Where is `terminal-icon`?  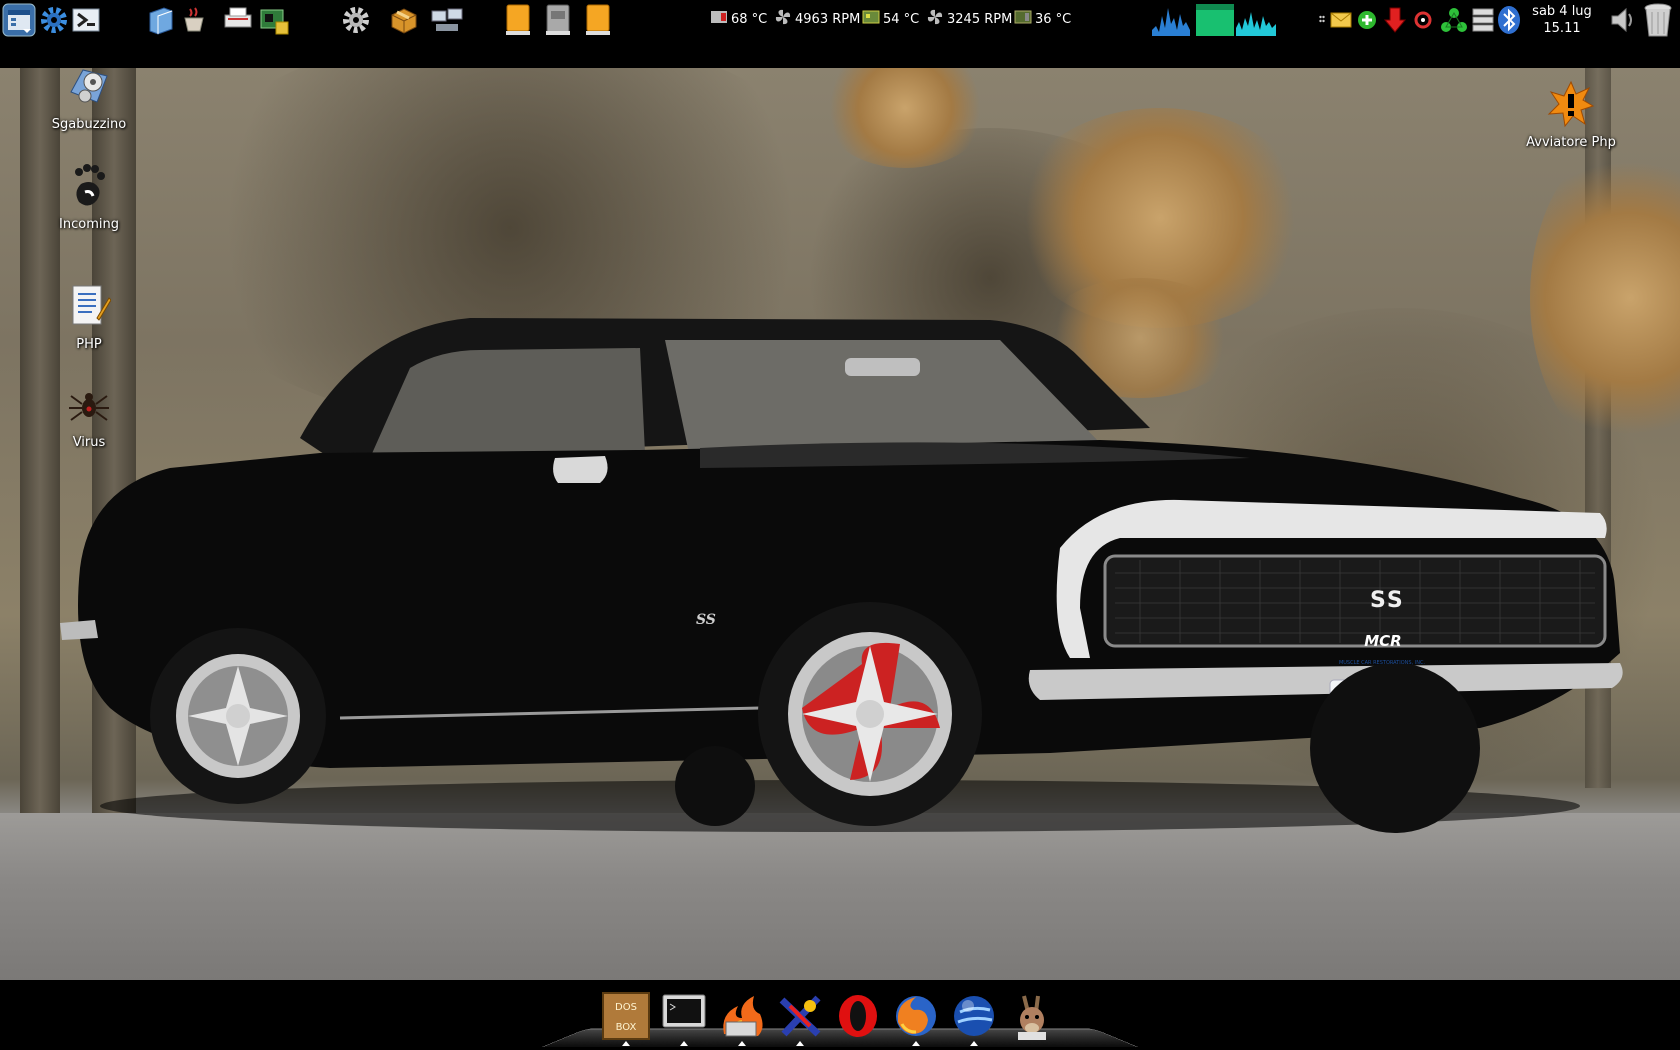
terminal-icon is located at coordinates (684, 1016).